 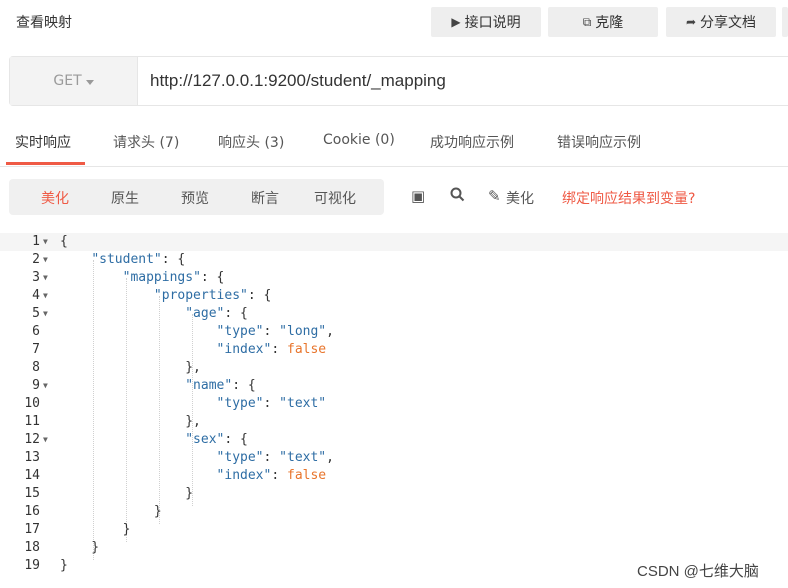 What do you see at coordinates (32, 493) in the screenshot?
I see `line-number: 15` at bounding box center [32, 493].